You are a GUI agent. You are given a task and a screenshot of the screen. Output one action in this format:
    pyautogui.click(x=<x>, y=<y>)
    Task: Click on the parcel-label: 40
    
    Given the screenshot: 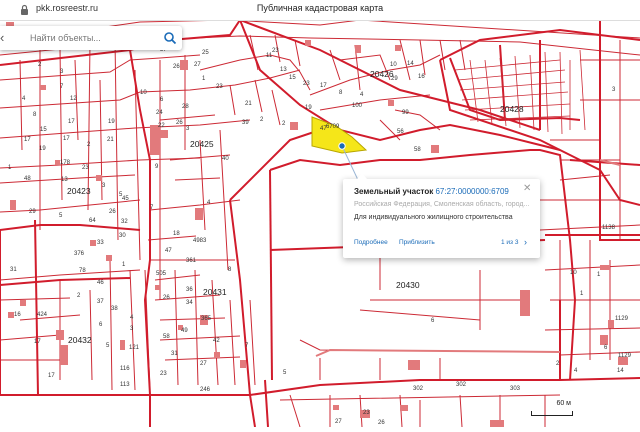 What is the action you would take?
    pyautogui.click(x=225, y=159)
    